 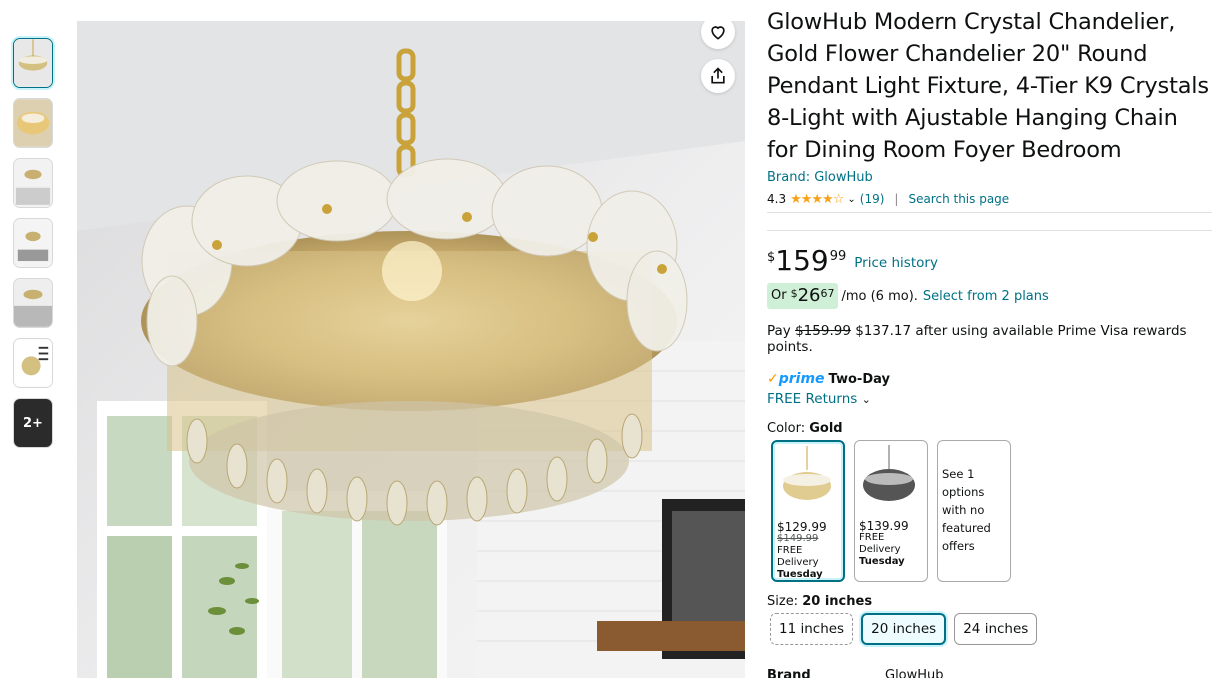 I want to click on thumbnail-more: 2+, so click(x=33, y=423).